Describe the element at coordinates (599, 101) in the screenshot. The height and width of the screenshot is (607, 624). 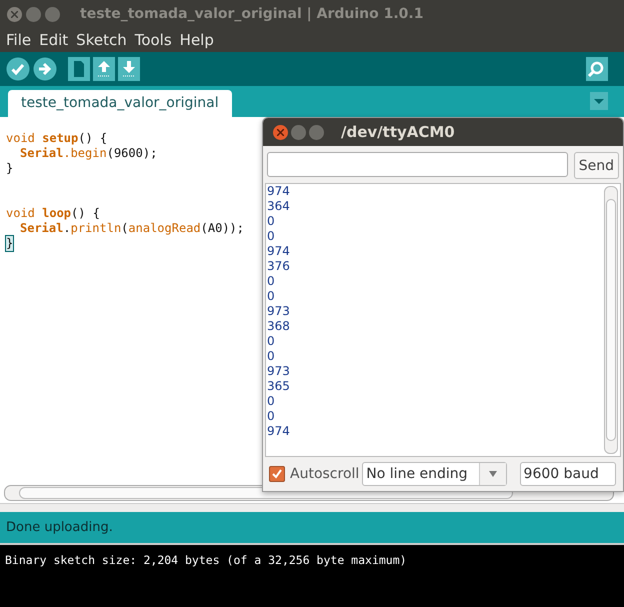
I see `tab-menu-icon` at that location.